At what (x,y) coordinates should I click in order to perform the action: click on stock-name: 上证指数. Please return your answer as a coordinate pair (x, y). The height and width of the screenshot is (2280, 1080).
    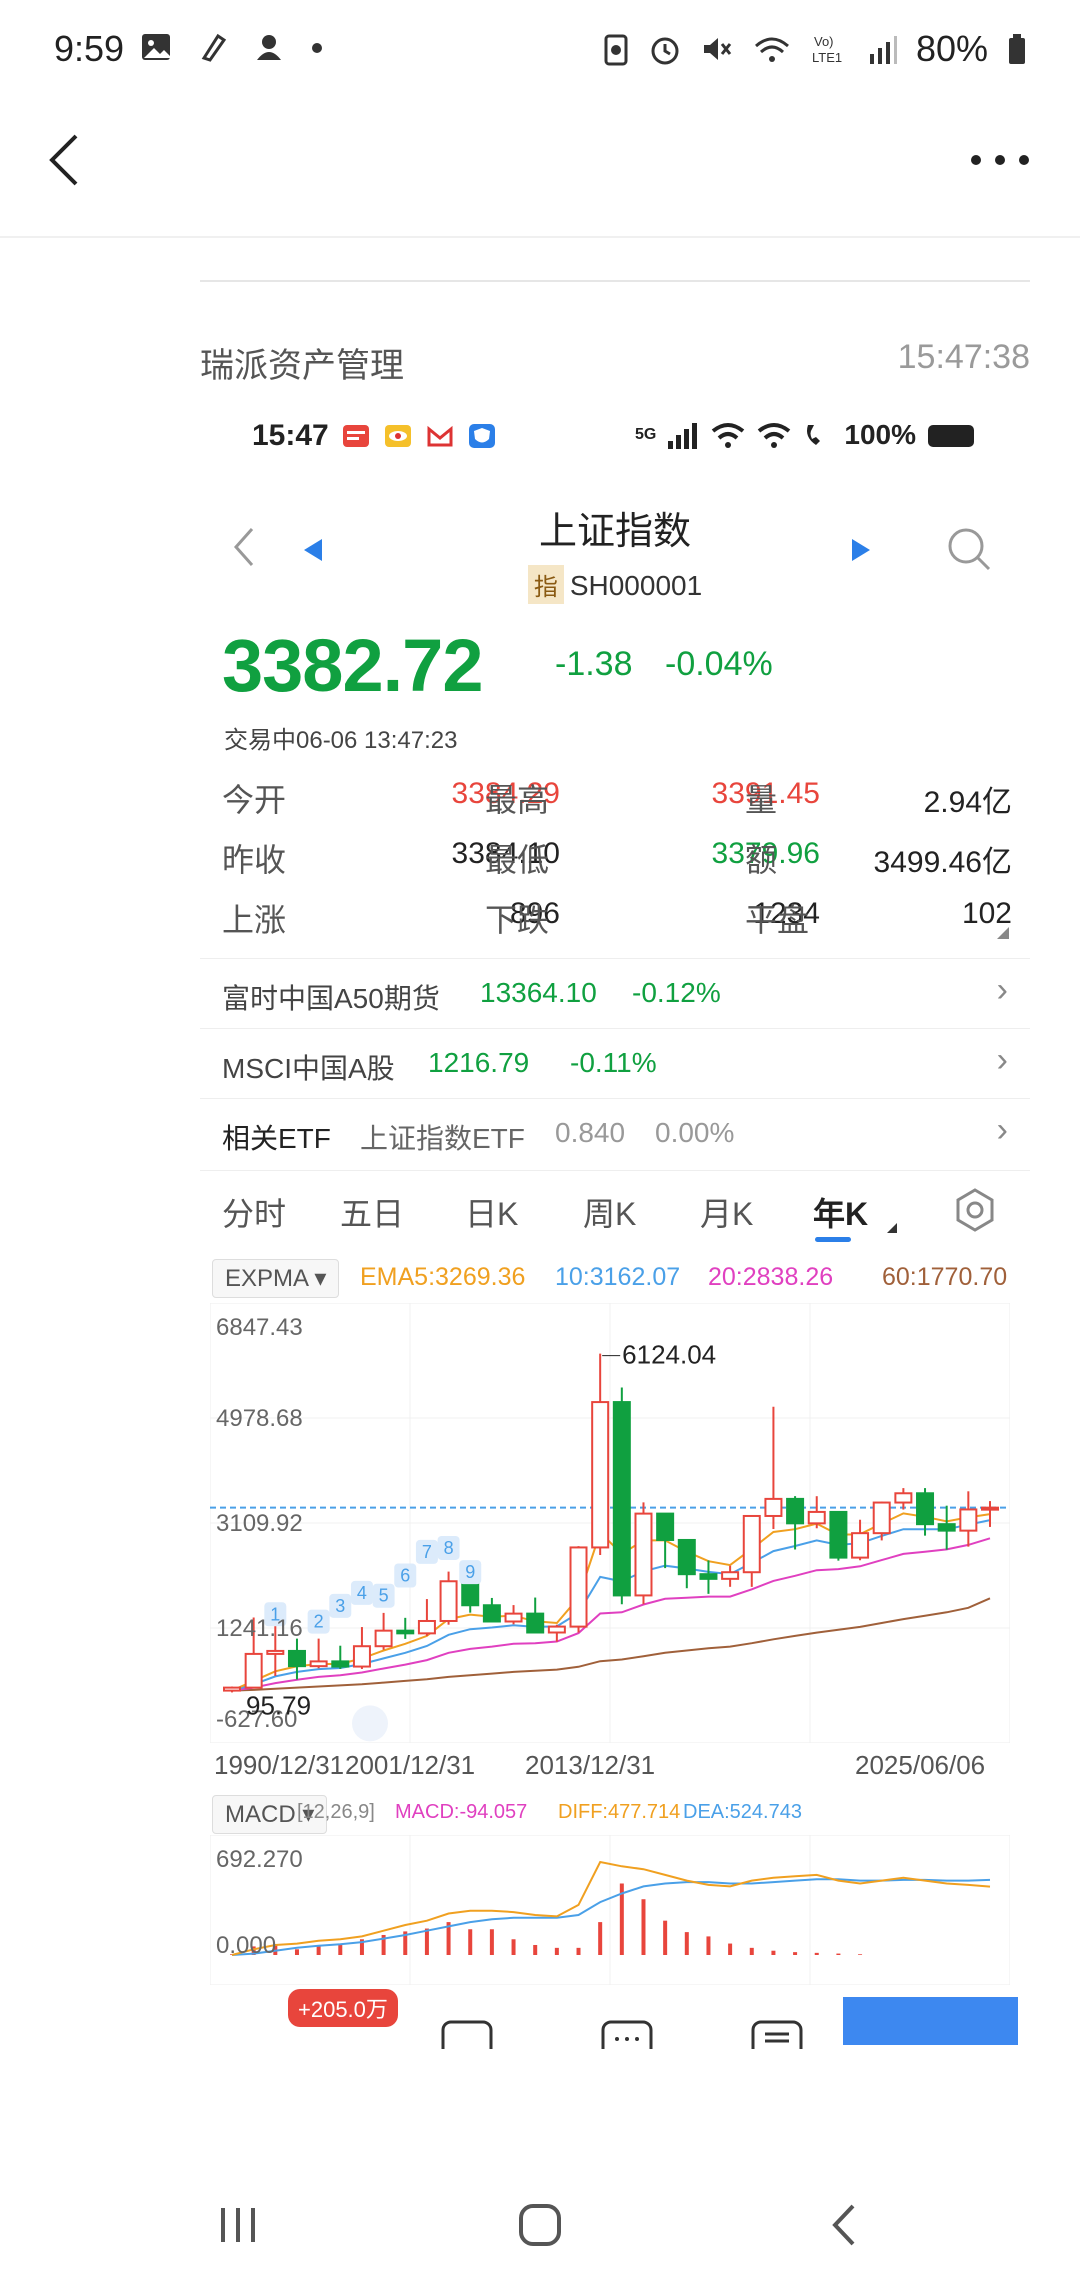
    Looking at the image, I should click on (614, 532).